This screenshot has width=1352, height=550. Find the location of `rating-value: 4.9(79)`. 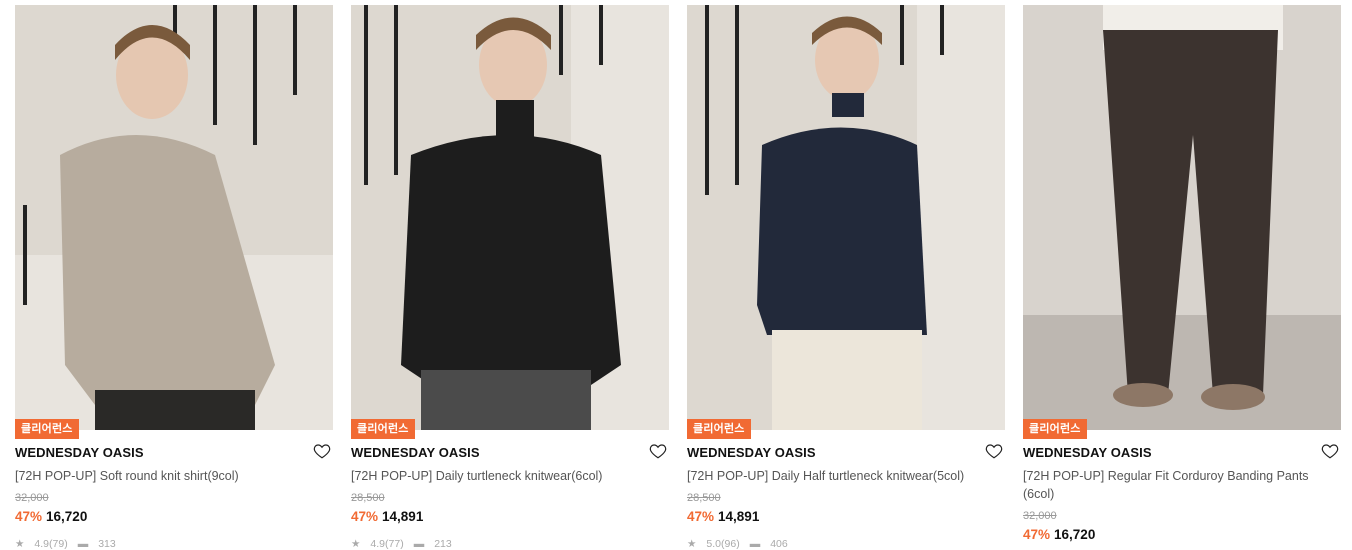

rating-value: 4.9(79) is located at coordinates (51, 544).